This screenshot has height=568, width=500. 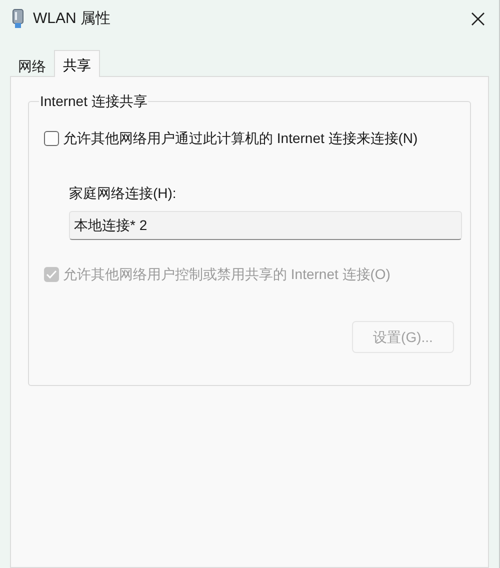 I want to click on tab: 网络, so click(x=32, y=64).